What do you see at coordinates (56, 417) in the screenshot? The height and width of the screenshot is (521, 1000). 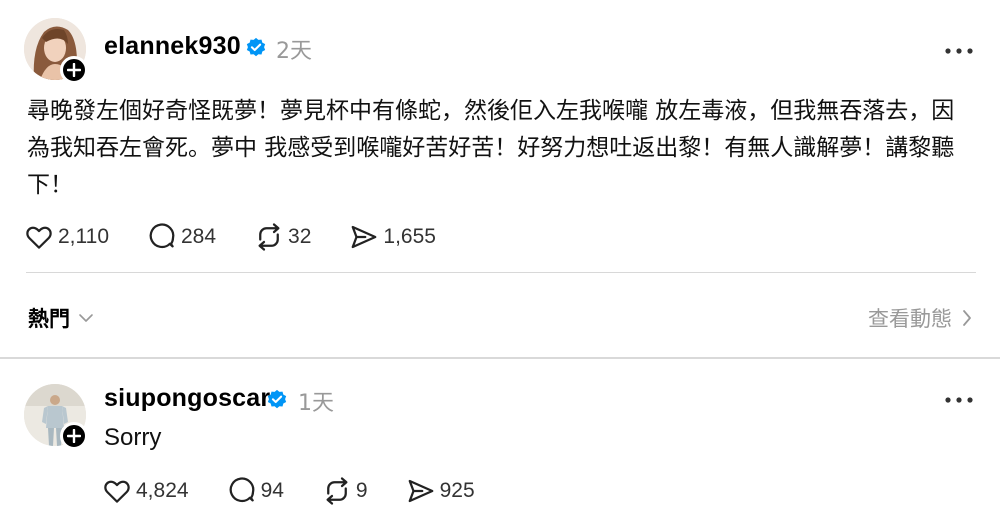 I see `avatar-siupongoscar` at bounding box center [56, 417].